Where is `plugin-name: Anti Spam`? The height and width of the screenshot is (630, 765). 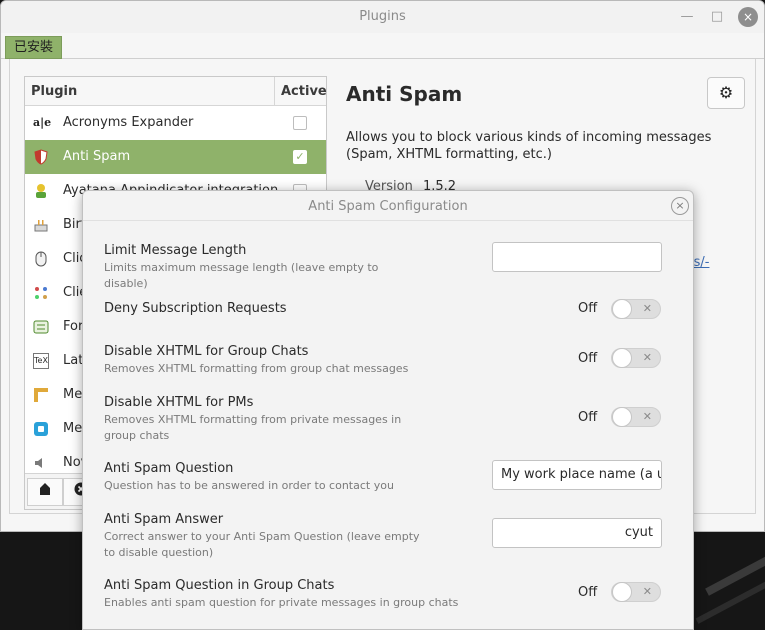
plugin-name: Anti Spam is located at coordinates (97, 156).